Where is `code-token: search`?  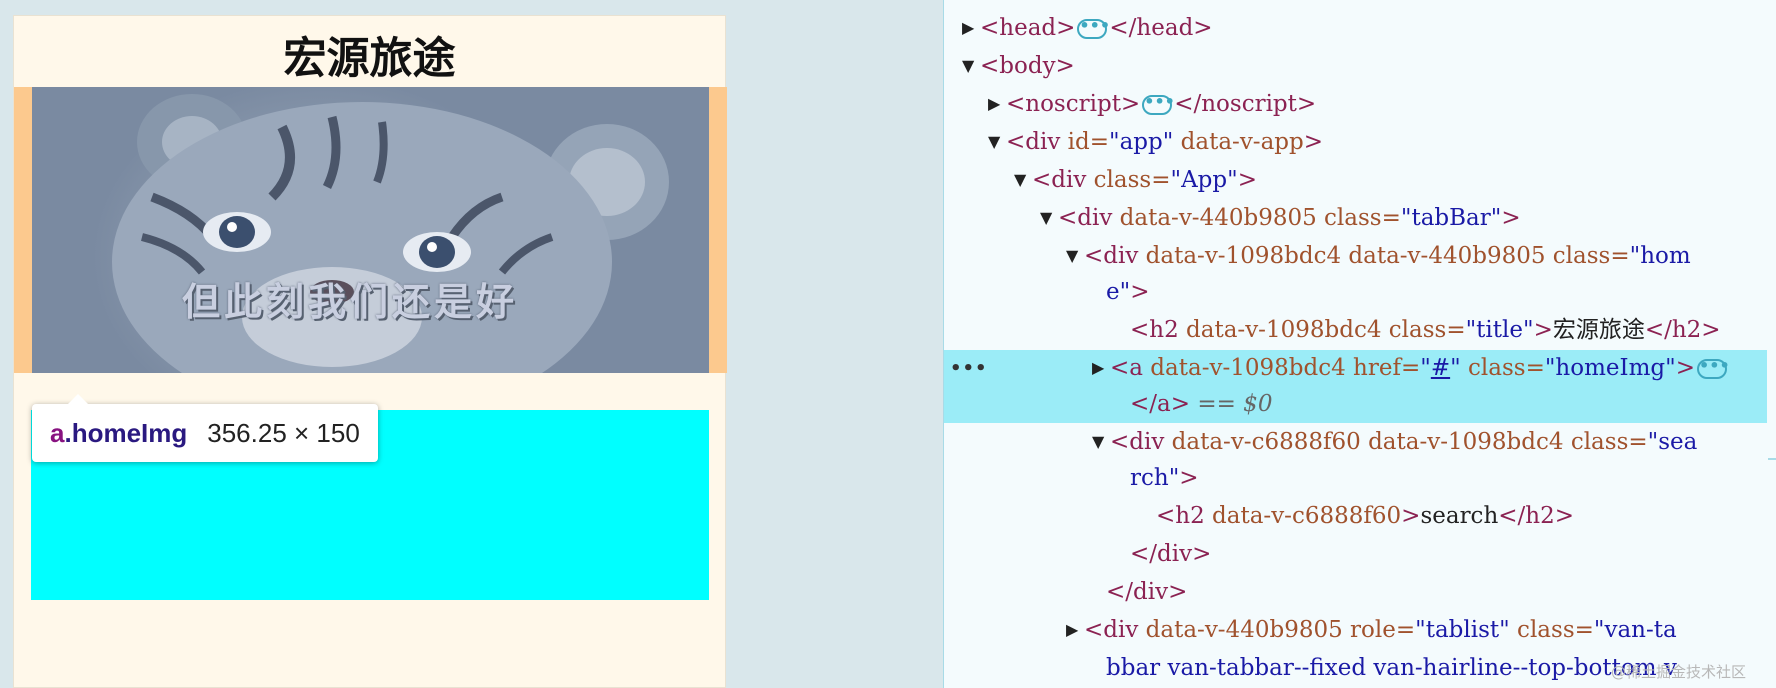 code-token: search is located at coordinates (1459, 516).